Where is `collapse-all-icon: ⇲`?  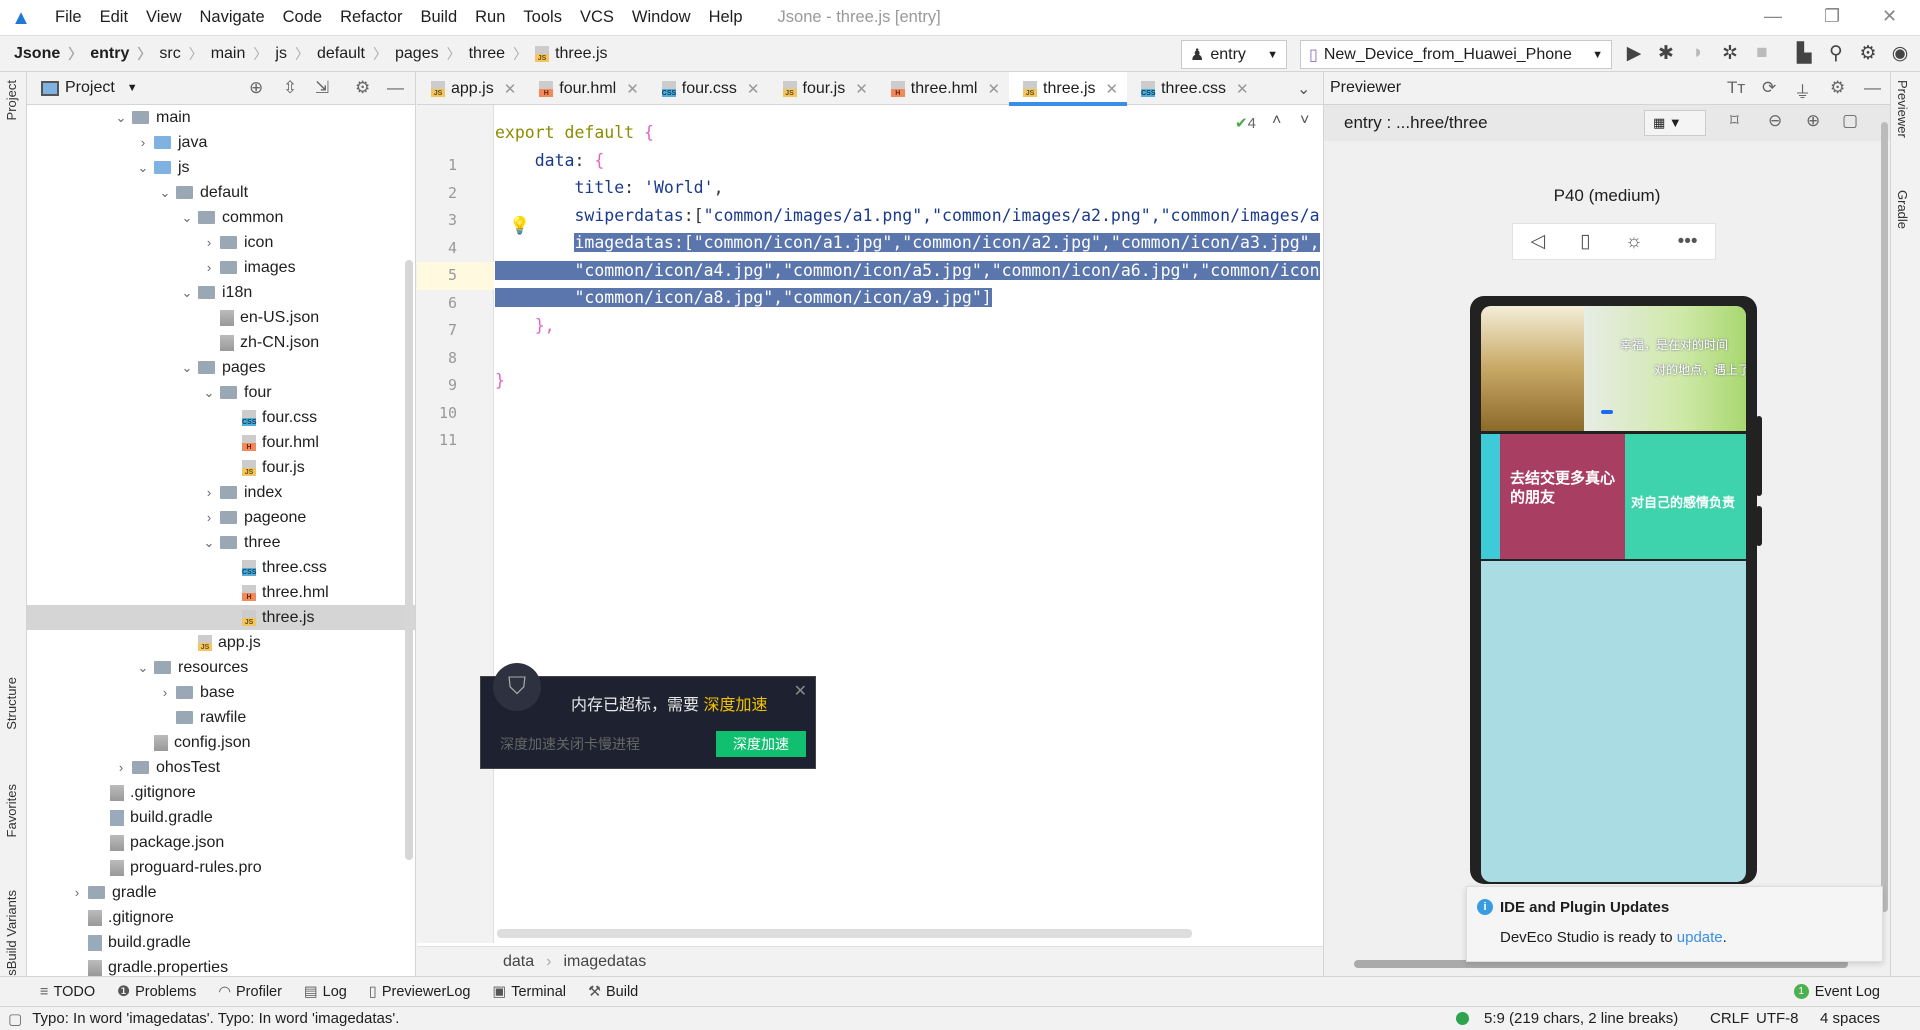
collapse-all-icon: ⇲ is located at coordinates (322, 88).